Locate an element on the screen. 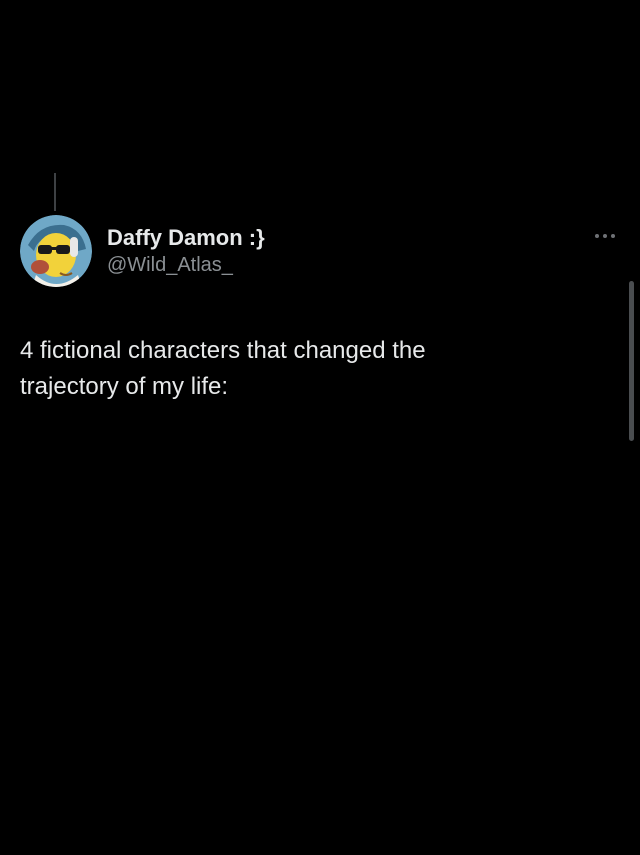  tweet-author: Daffy Damon :} @Wild_Atlas_ is located at coordinates (186, 251).